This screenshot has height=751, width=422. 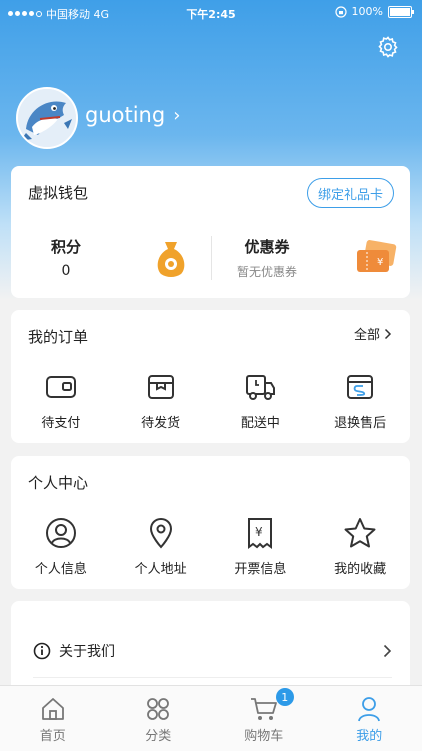 What do you see at coordinates (360, 567) in the screenshot?
I see `my-favorites-label: 我的收藏` at bounding box center [360, 567].